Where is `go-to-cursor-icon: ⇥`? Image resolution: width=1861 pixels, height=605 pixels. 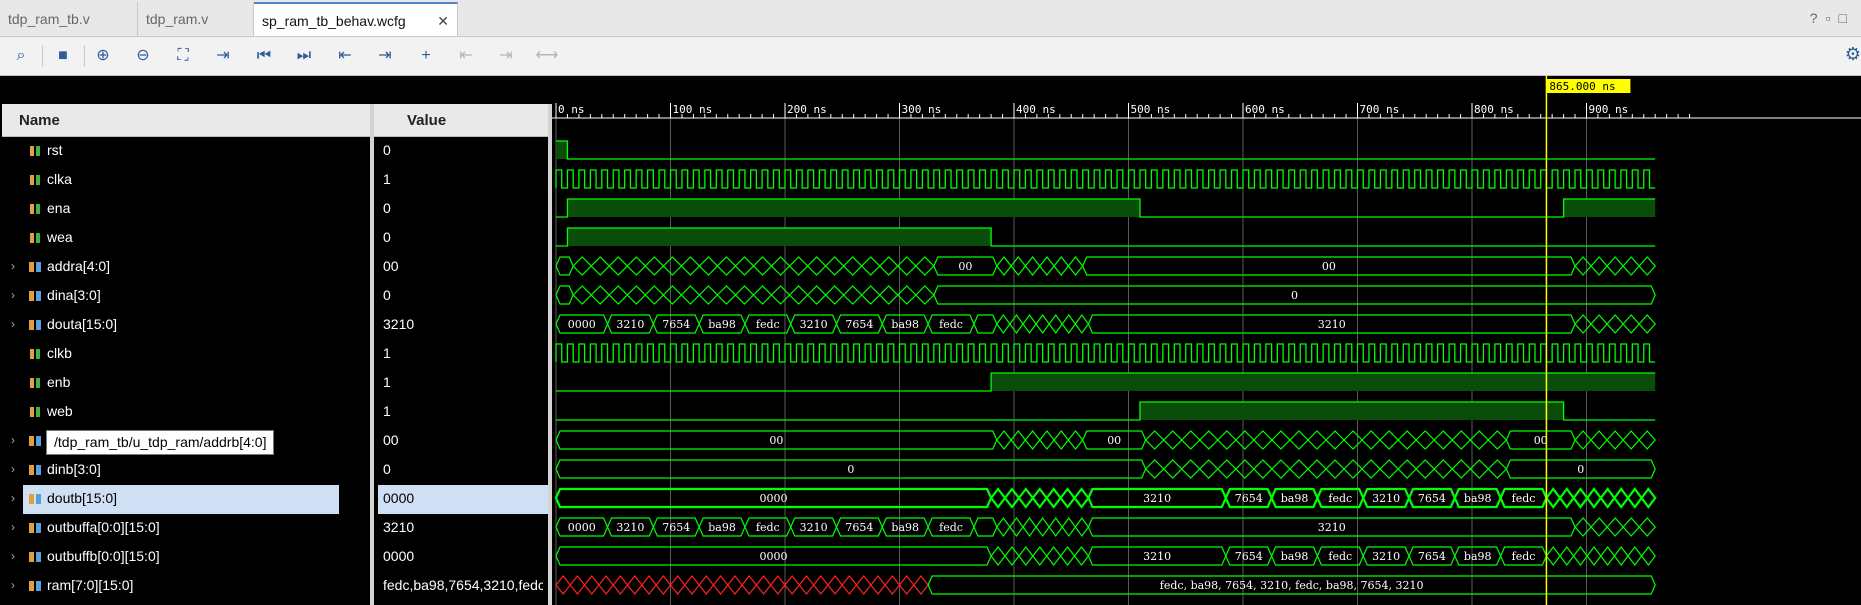
go-to-cursor-icon: ⇥ is located at coordinates (223, 56).